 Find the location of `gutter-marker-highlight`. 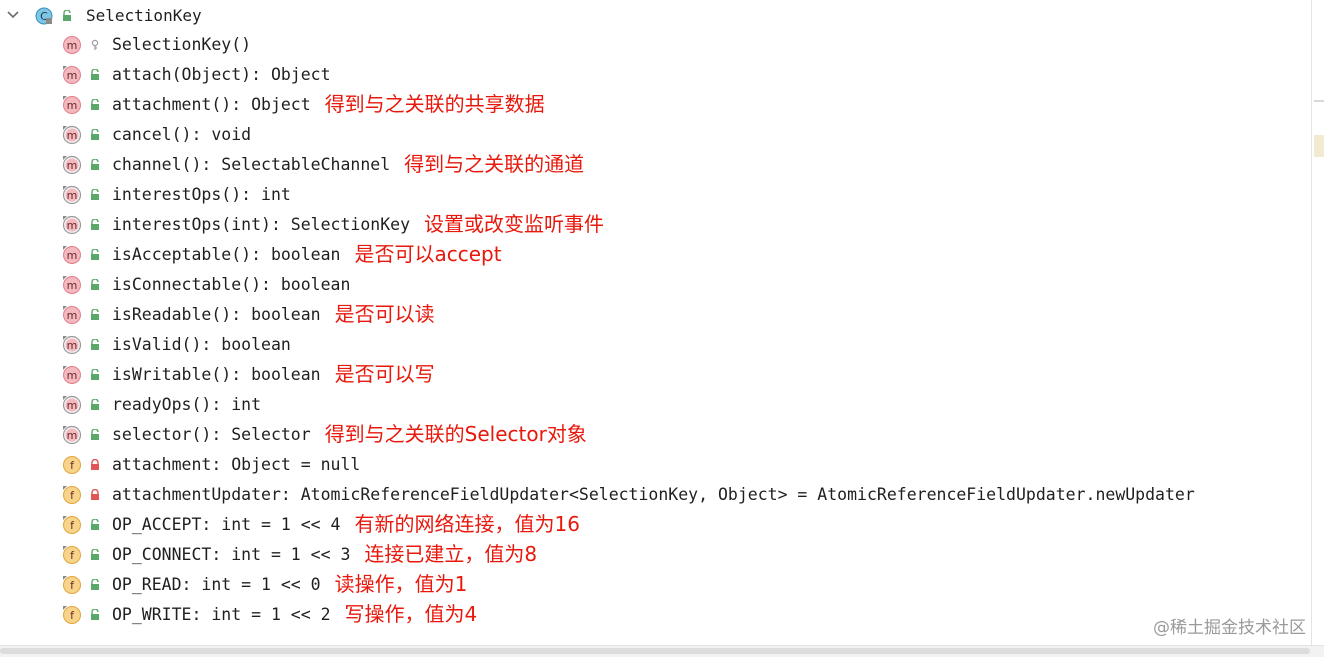

gutter-marker-highlight is located at coordinates (1319, 146).